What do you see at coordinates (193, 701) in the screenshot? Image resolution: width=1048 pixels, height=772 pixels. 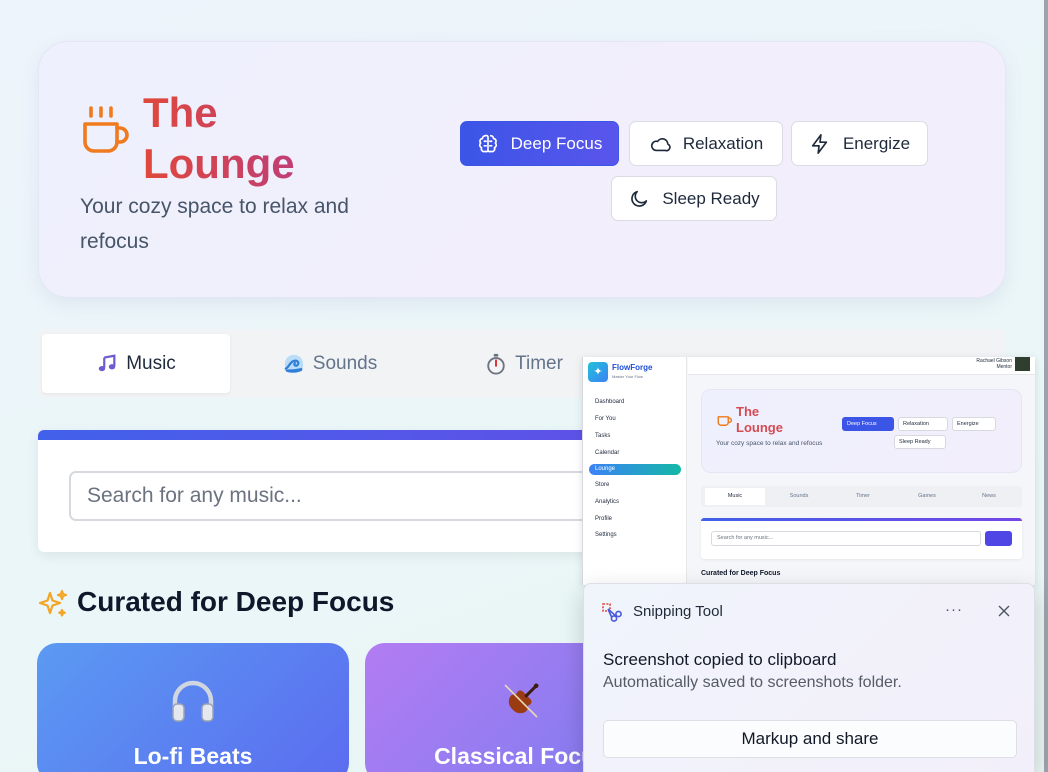 I see `headphones-icon` at bounding box center [193, 701].